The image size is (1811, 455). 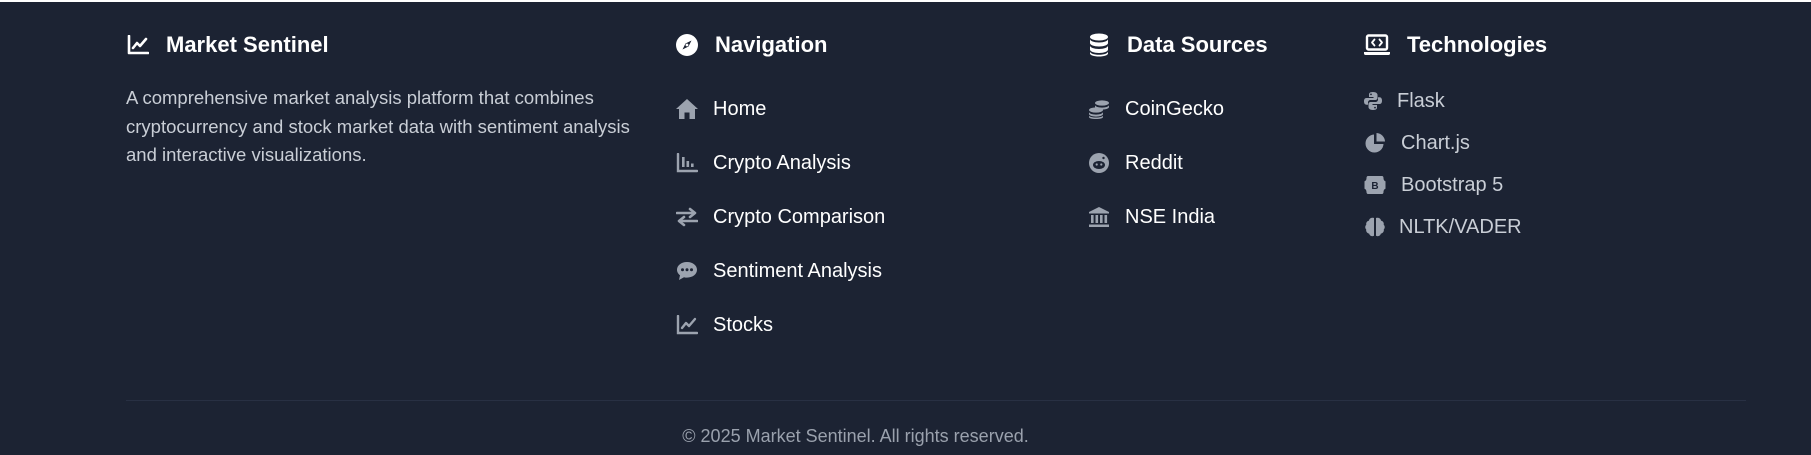 I want to click on exchange-arrows-icon, so click(x=687, y=217).